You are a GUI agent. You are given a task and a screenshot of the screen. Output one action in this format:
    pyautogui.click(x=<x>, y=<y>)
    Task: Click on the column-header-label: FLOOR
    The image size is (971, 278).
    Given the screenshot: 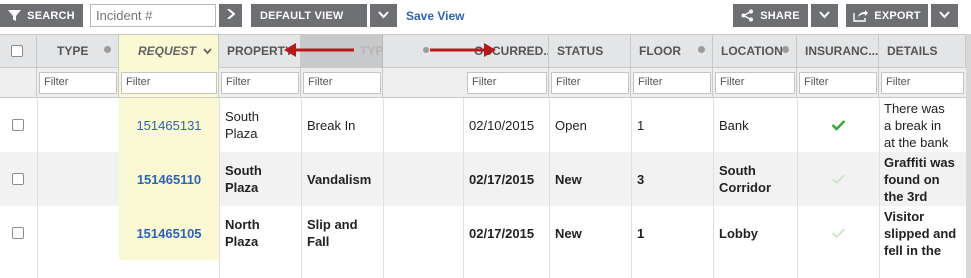 What is the action you would take?
    pyautogui.click(x=660, y=51)
    